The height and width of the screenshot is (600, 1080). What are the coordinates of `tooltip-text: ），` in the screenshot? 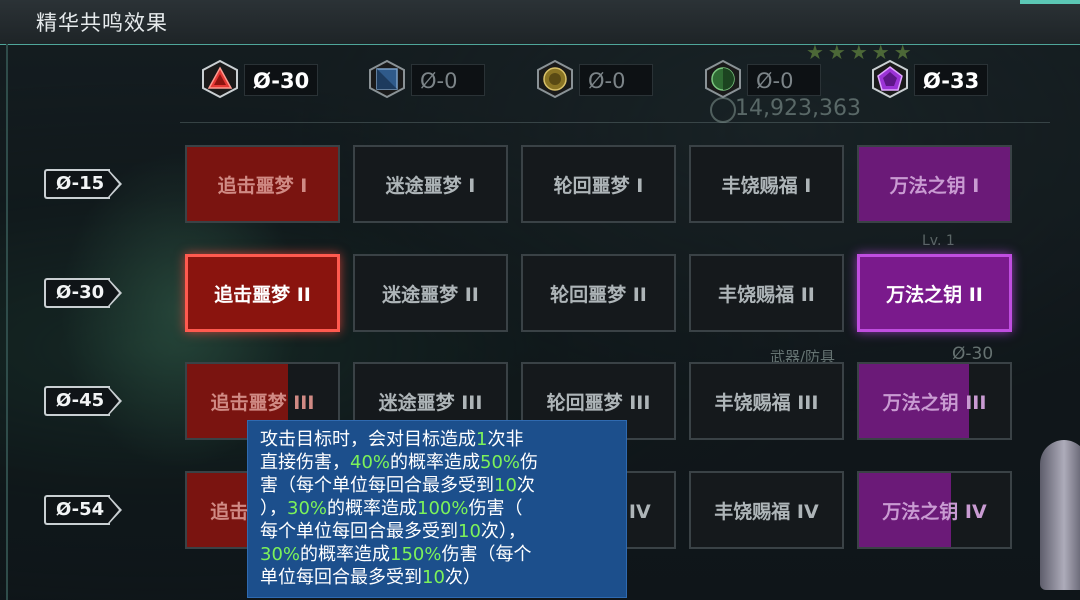 It's located at (273, 508).